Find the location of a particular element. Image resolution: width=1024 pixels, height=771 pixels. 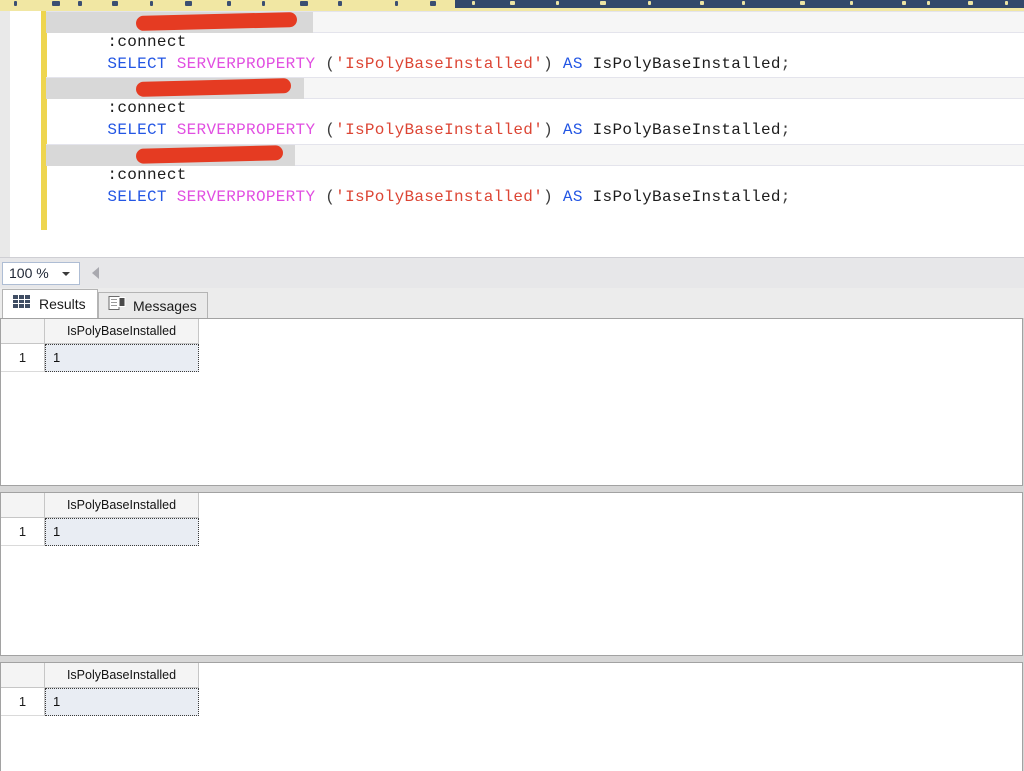

caret-down-icon is located at coordinates (66, 274).